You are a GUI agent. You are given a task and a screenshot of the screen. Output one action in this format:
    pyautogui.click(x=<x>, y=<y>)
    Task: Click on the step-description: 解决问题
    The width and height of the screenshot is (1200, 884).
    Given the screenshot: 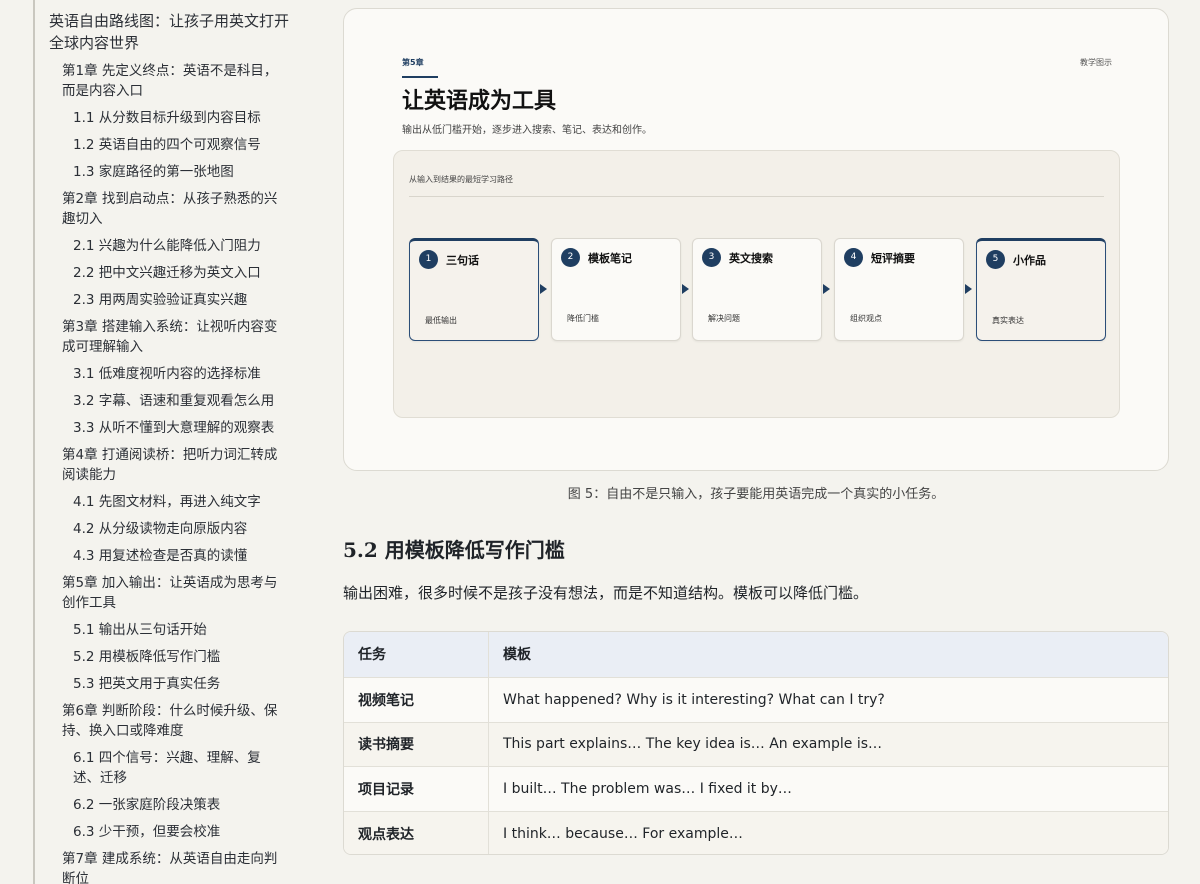 What is the action you would take?
    pyautogui.click(x=724, y=318)
    